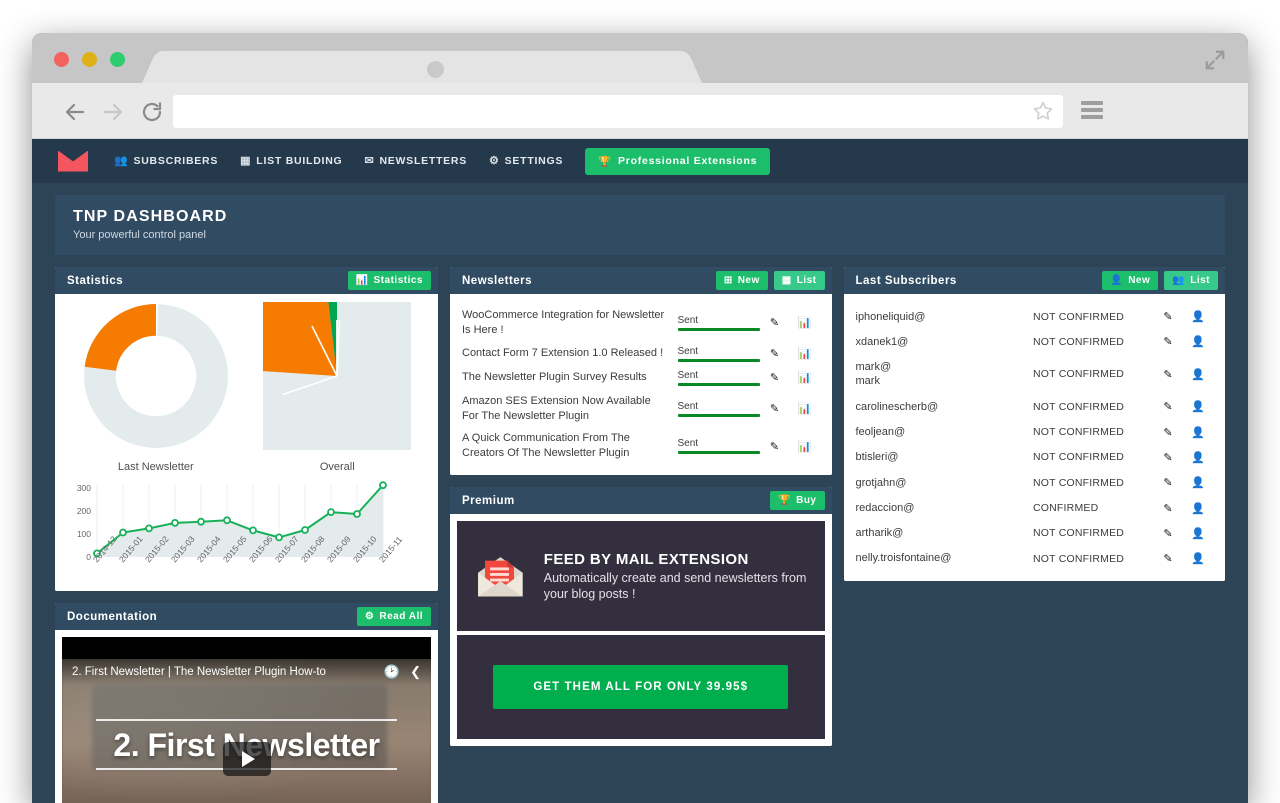  Describe the element at coordinates (618, 111) in the screenshot. I see `url-input` at that location.